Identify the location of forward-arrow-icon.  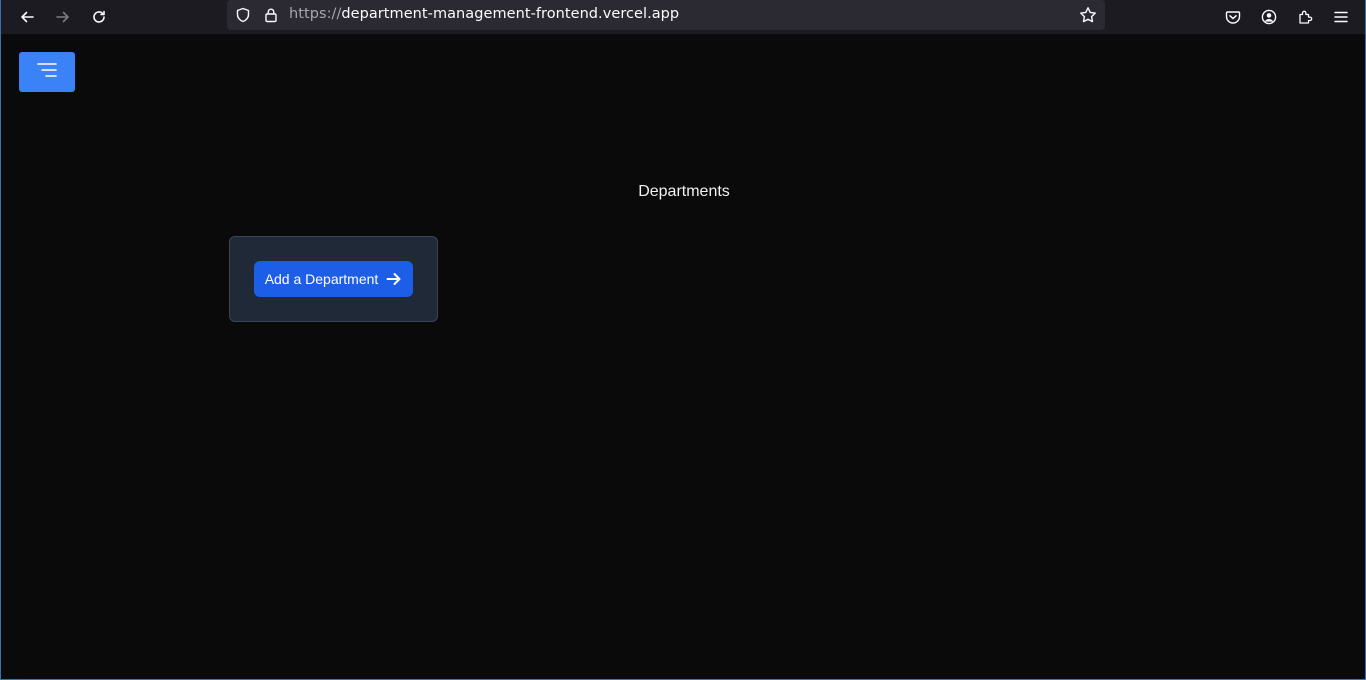
(63, 17).